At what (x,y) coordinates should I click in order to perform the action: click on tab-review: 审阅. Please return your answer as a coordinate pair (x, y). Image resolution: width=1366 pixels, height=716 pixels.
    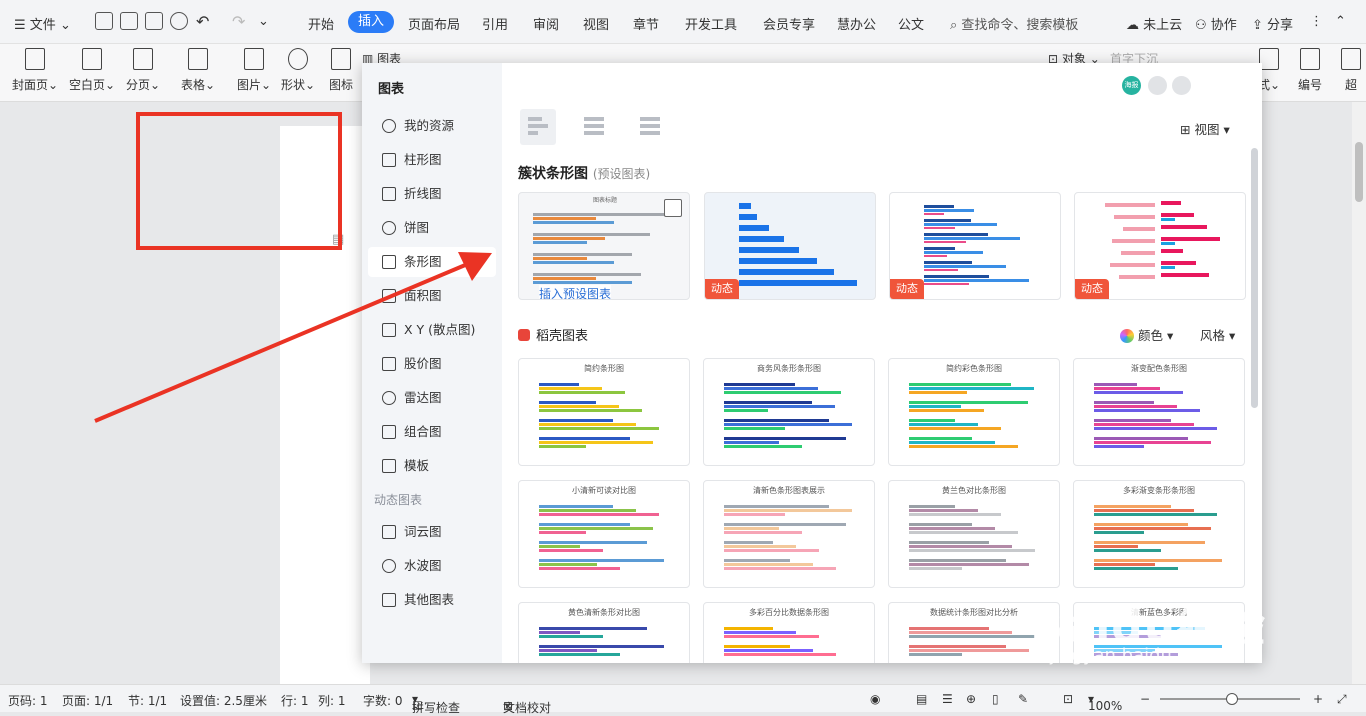
    Looking at the image, I should click on (546, 23).